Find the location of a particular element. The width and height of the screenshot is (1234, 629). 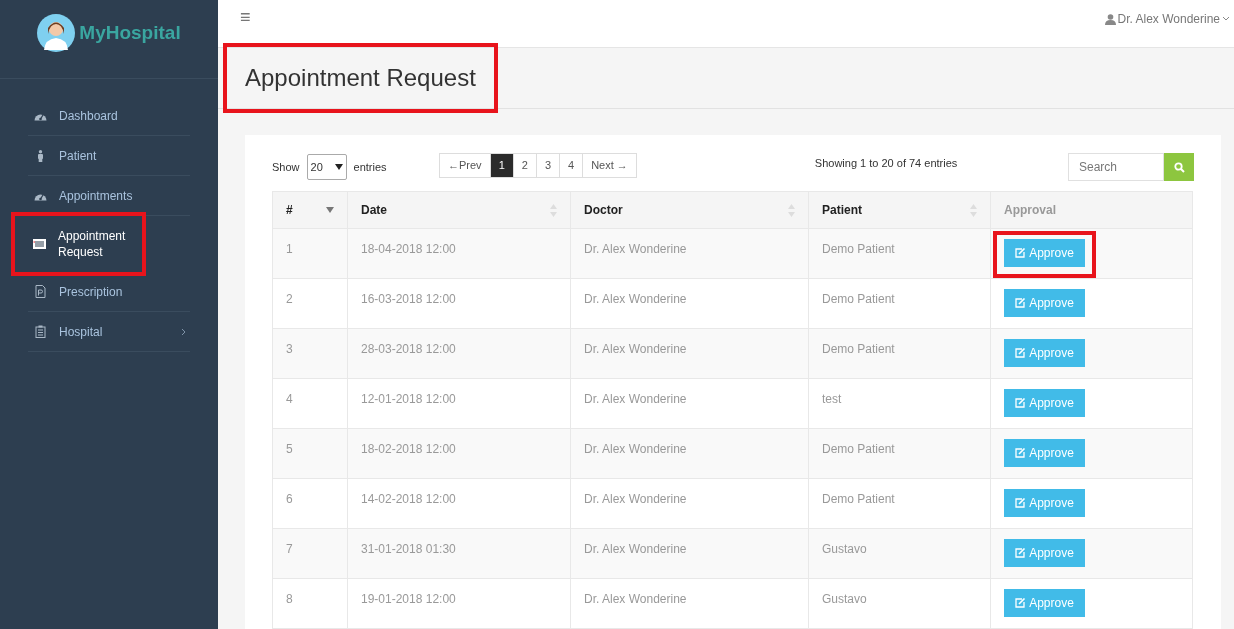

table-cell: 5 is located at coordinates (289, 449).